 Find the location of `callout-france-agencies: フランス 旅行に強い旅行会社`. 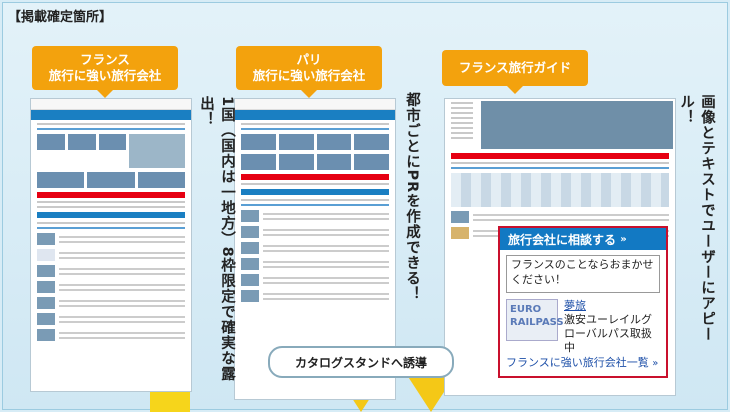

callout-france-agencies: フランス 旅行に強い旅行会社 is located at coordinates (105, 72).